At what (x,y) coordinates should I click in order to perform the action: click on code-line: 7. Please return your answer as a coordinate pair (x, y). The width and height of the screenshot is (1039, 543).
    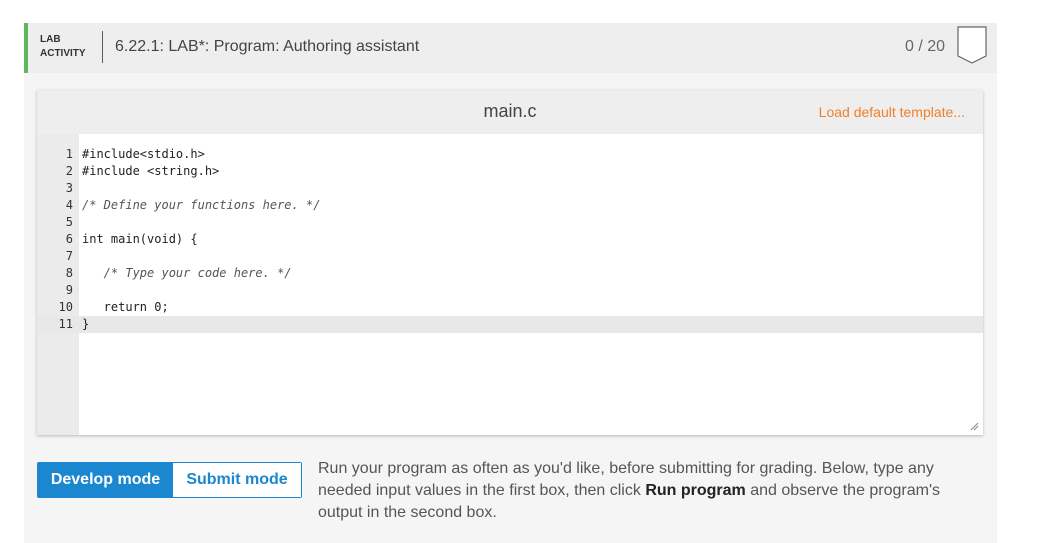
    Looking at the image, I should click on (510, 256).